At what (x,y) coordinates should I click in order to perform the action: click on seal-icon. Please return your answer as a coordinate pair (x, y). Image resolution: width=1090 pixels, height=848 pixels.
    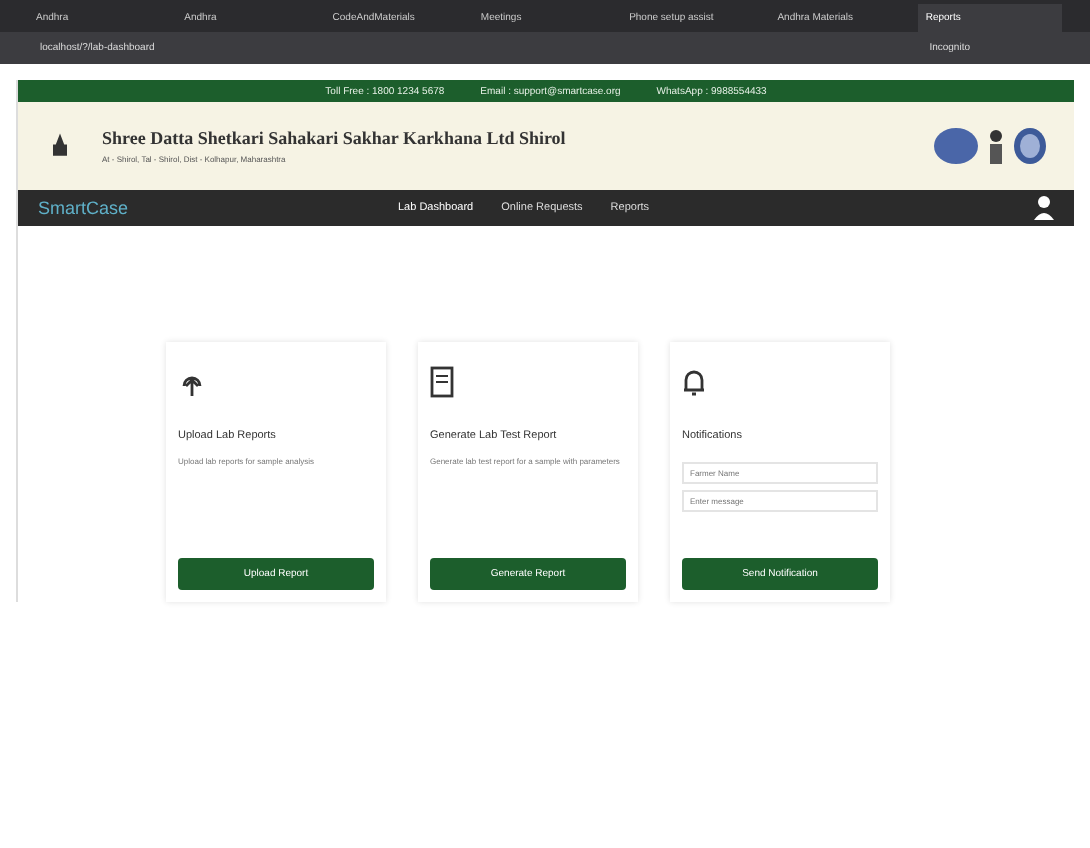
    Looking at the image, I should click on (1030, 146).